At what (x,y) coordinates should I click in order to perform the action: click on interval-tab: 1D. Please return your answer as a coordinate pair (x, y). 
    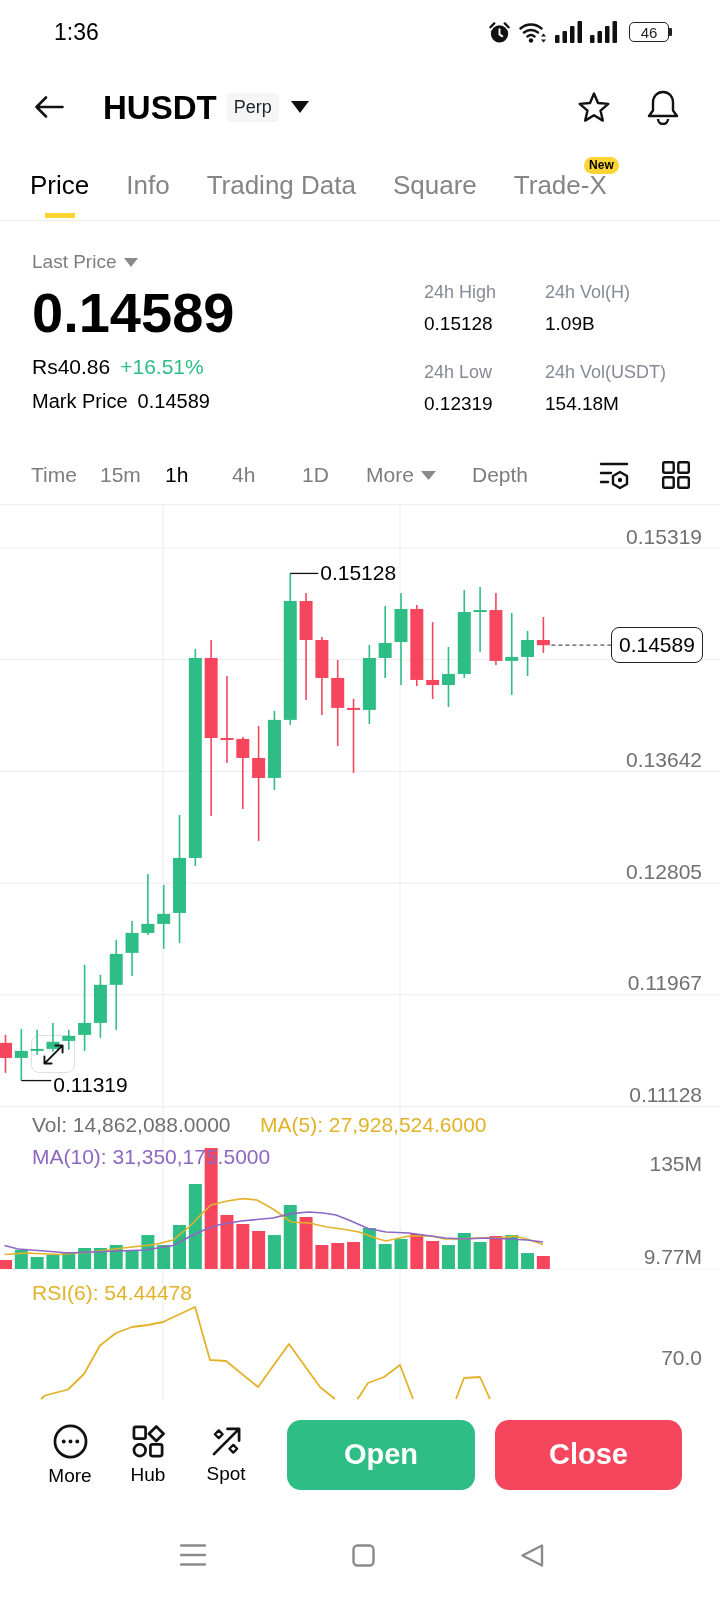
    Looking at the image, I should click on (315, 475).